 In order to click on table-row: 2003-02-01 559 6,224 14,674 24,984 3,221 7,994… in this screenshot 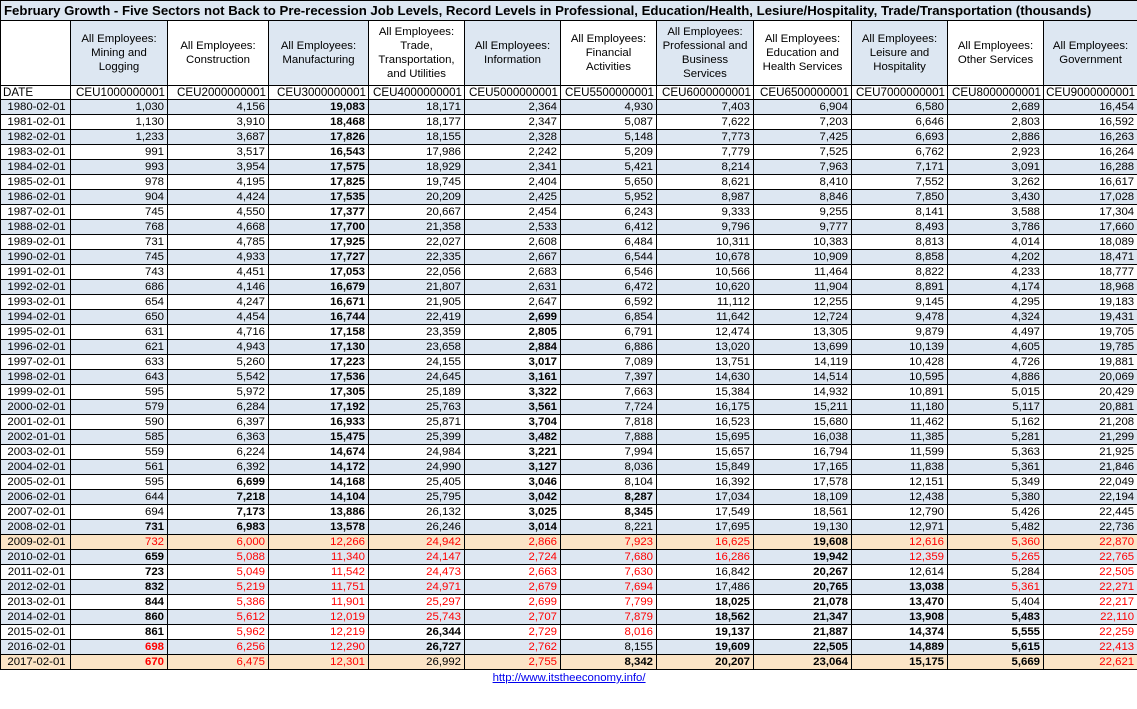, I will do `click(568, 452)`.